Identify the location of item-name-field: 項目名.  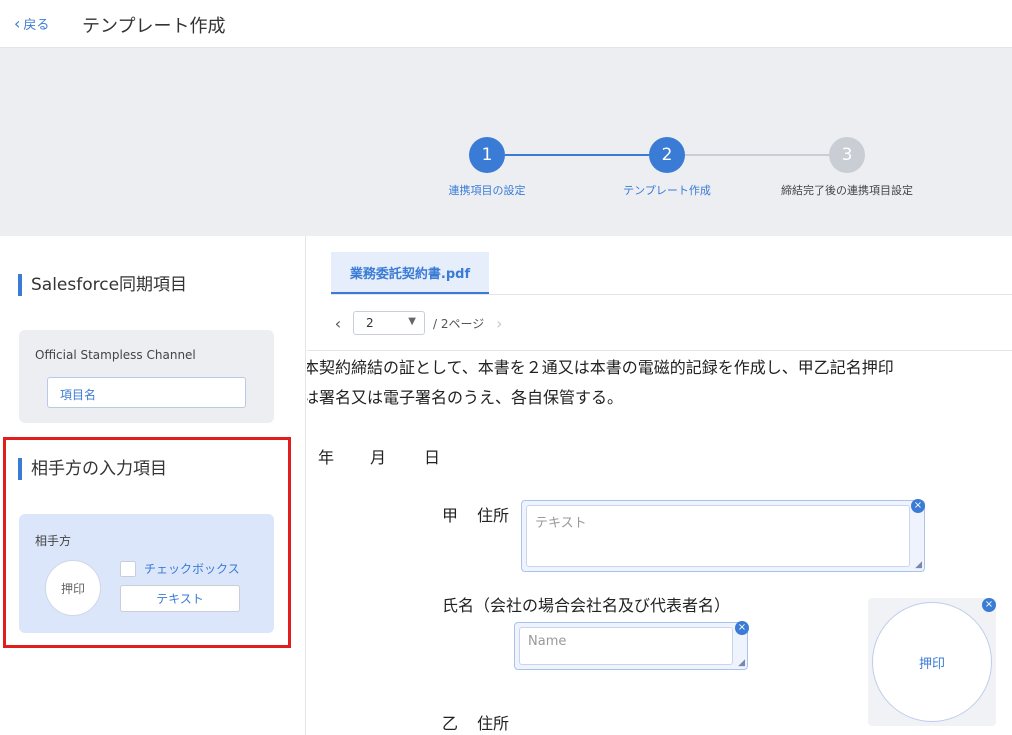
(146, 392).